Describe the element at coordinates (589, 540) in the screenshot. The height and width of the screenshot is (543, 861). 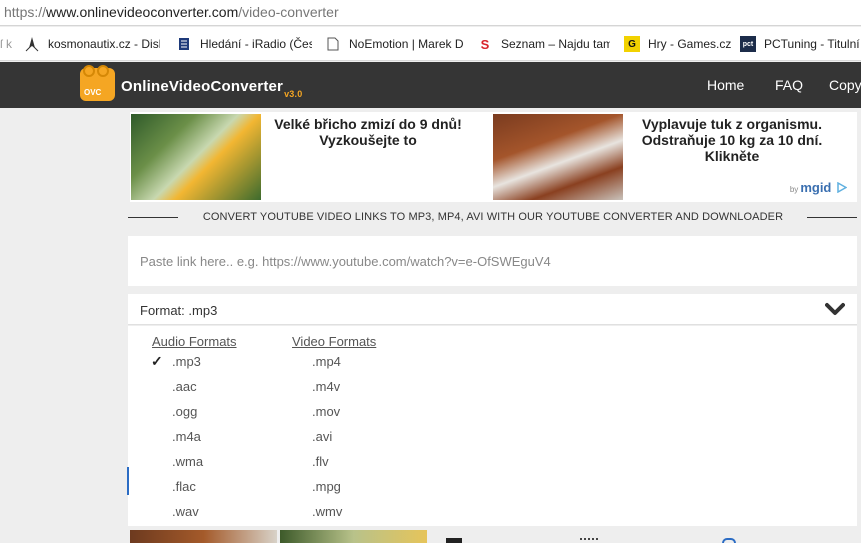
I see `bottom-dots-icon` at that location.